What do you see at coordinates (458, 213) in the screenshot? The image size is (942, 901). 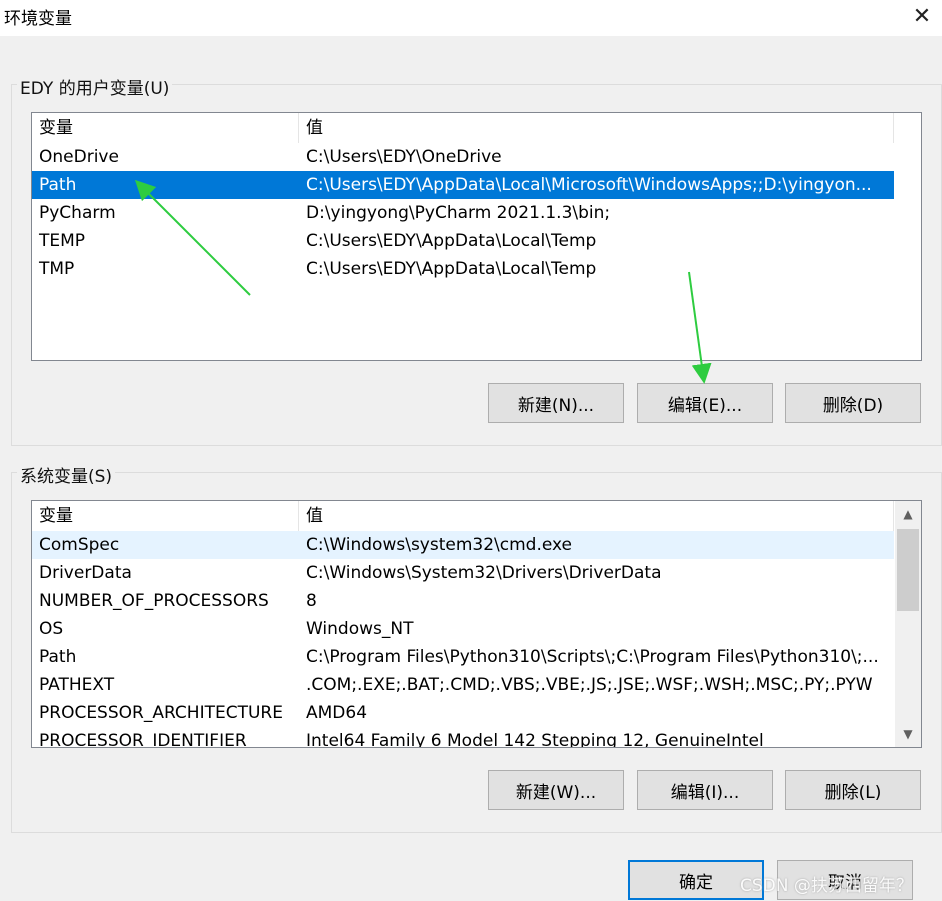 I see `variable-value: D:\yingyong\PyCharm 2021.1.3\bin;` at bounding box center [458, 213].